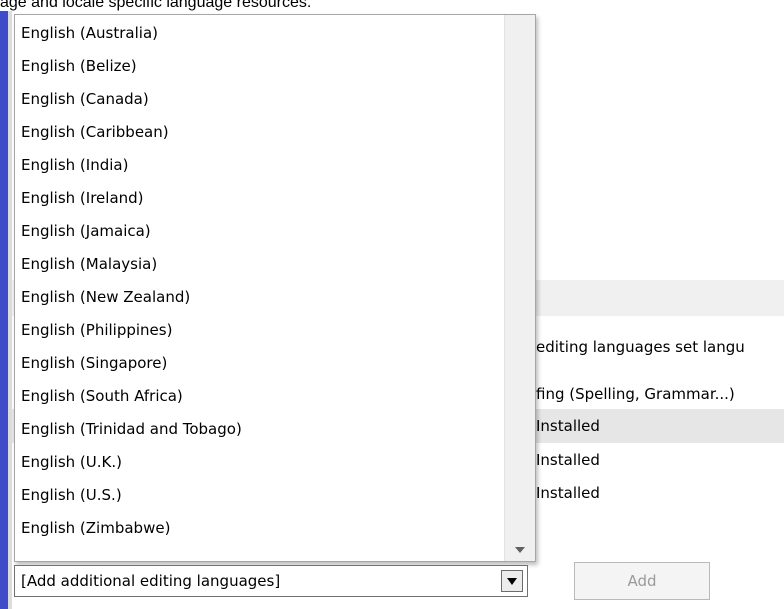 This screenshot has width=784, height=609. I want to click on list-item: English (New Zealand), so click(105, 297).